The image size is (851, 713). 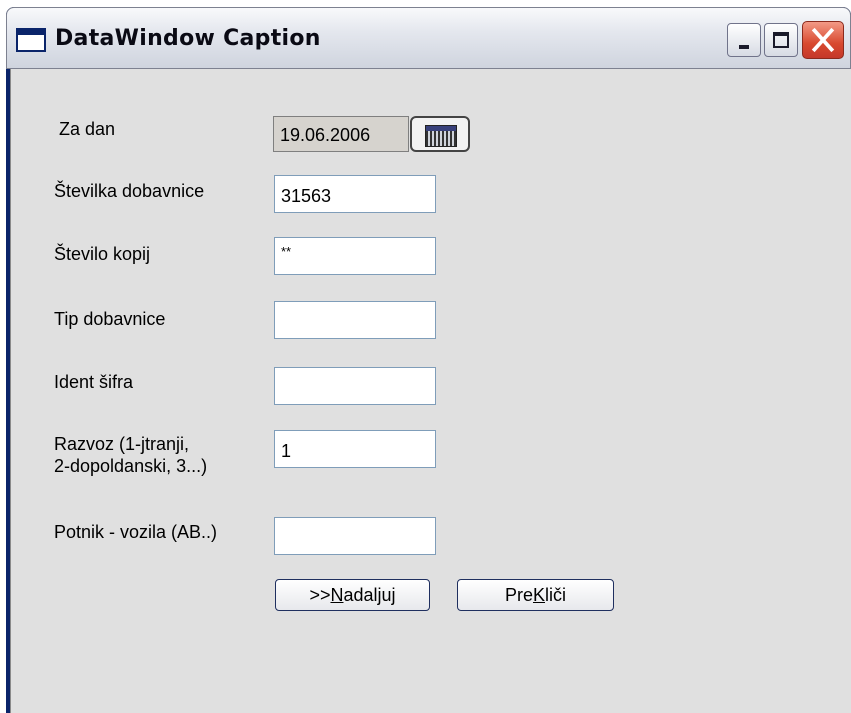 What do you see at coordinates (744, 47) in the screenshot?
I see `minimize-icon` at bounding box center [744, 47].